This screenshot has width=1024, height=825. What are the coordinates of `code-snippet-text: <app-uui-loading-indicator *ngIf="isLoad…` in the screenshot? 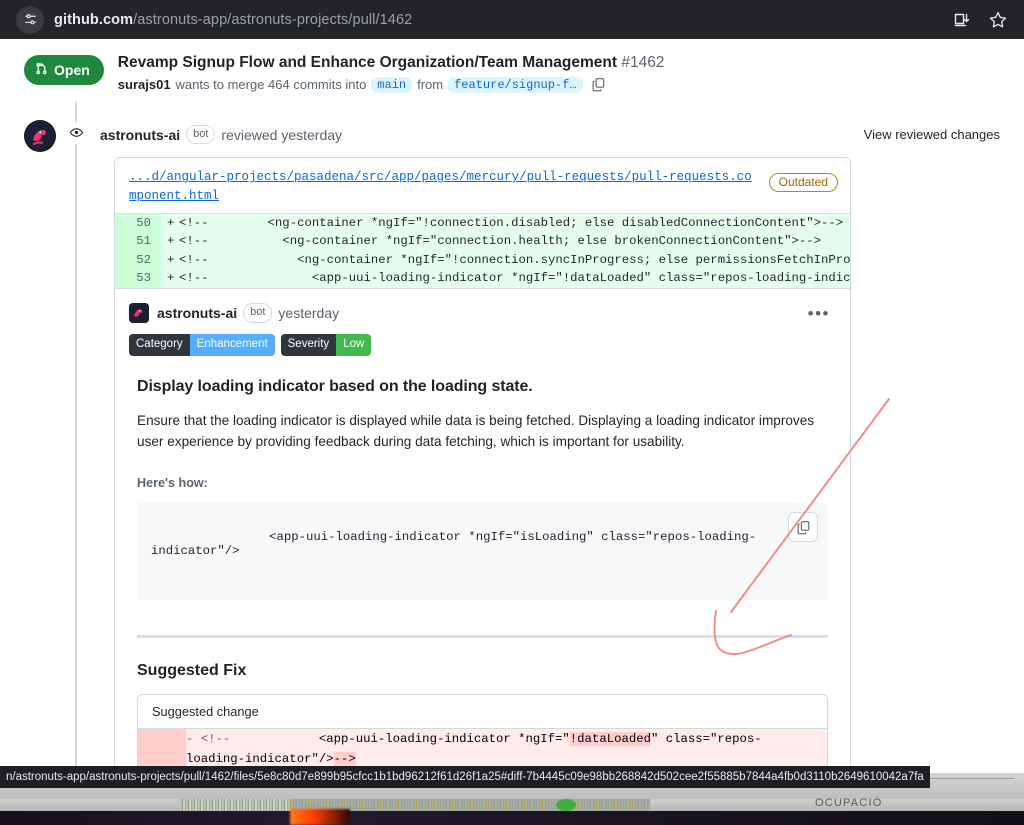 It's located at (454, 544).